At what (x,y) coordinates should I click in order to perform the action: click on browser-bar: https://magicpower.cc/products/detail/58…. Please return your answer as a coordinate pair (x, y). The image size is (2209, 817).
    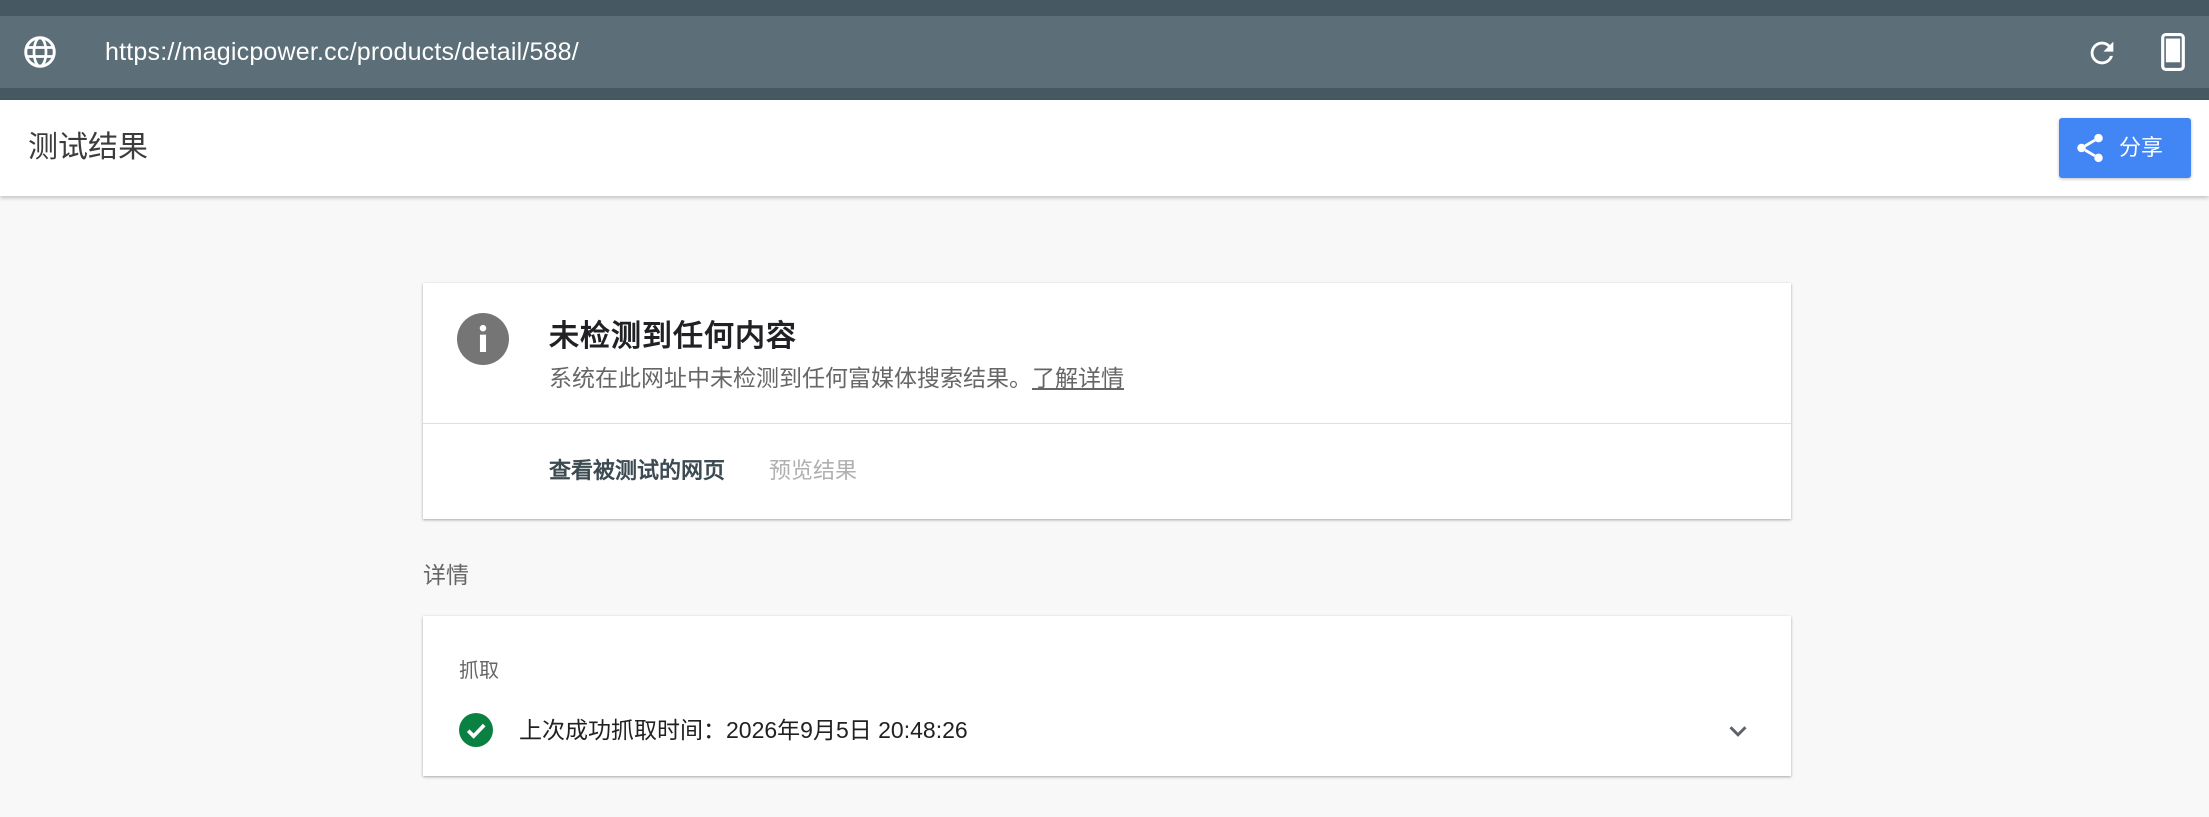
    Looking at the image, I should click on (1104, 50).